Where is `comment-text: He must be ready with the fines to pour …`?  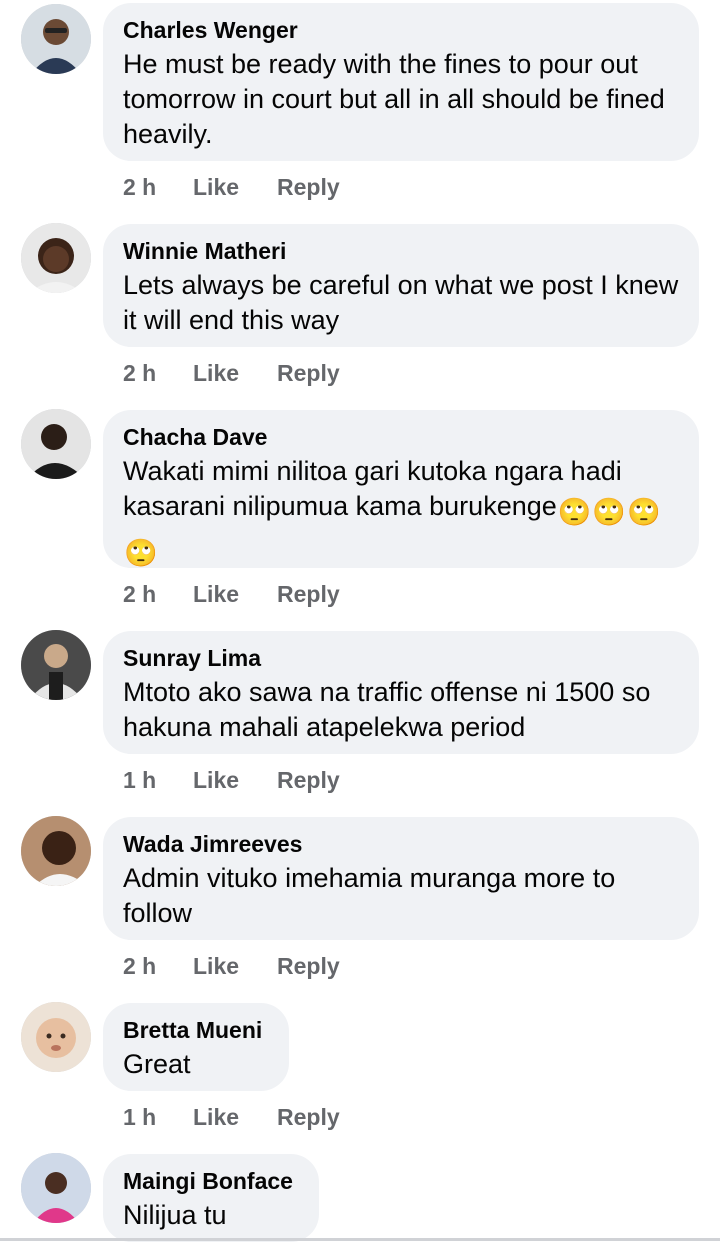 comment-text: He must be ready with the fines to pour … is located at coordinates (394, 99).